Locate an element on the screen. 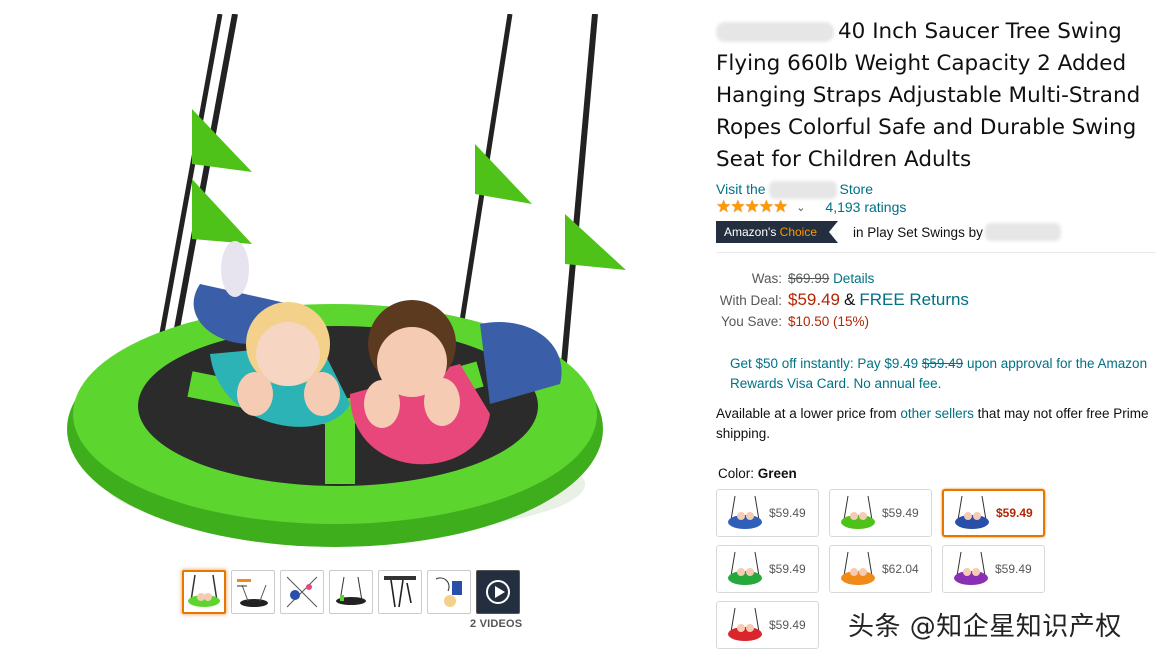 The width and height of the screenshot is (1170, 656). badge-prefix: Amazon's is located at coordinates (750, 232).